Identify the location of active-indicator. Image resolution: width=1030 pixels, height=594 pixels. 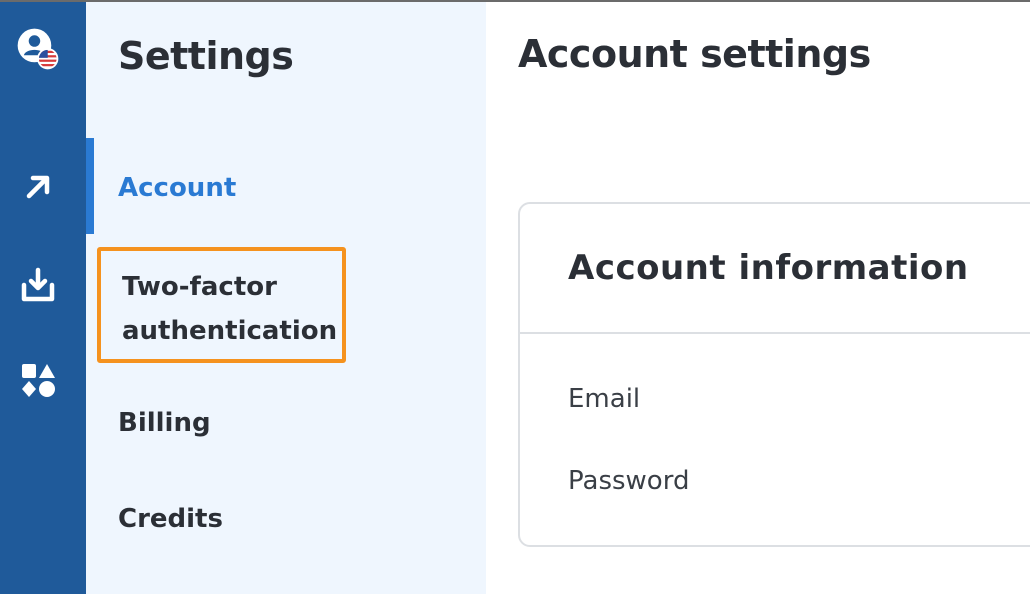
(90, 186).